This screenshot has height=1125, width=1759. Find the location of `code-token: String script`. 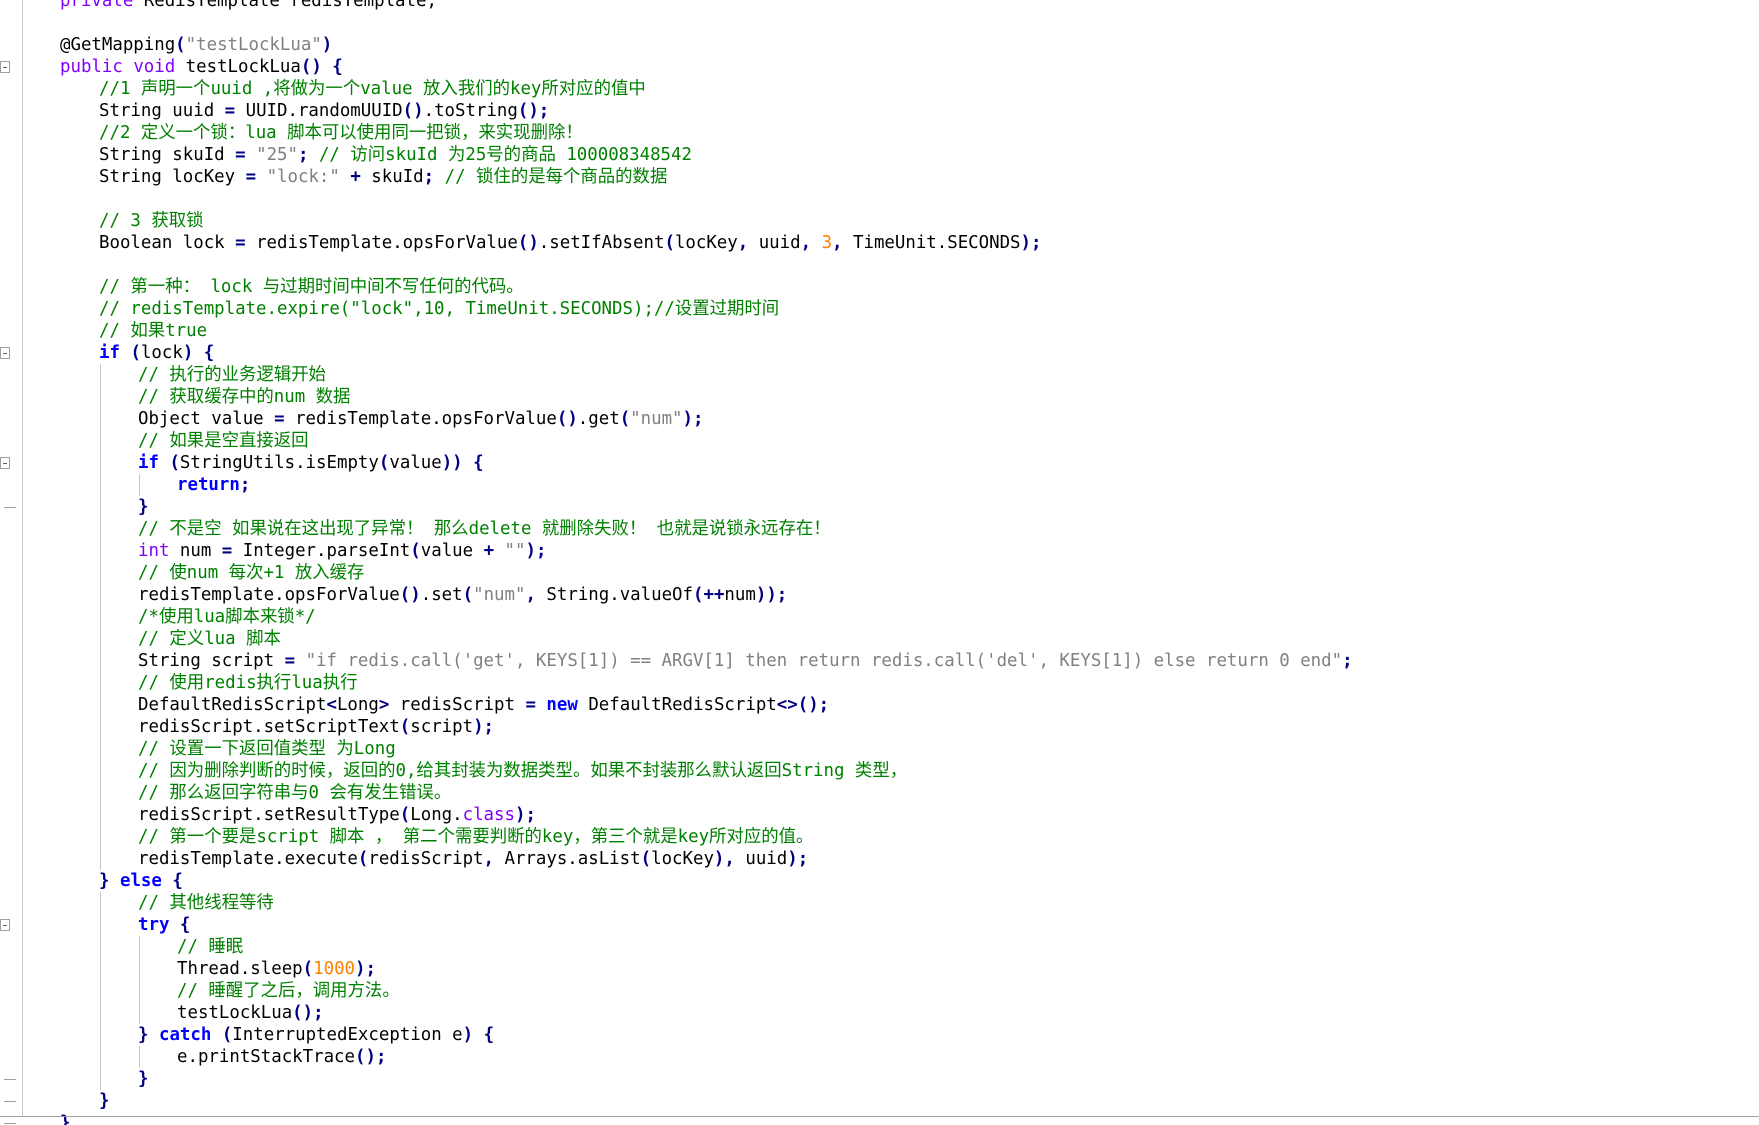

code-token: String script is located at coordinates (211, 661).